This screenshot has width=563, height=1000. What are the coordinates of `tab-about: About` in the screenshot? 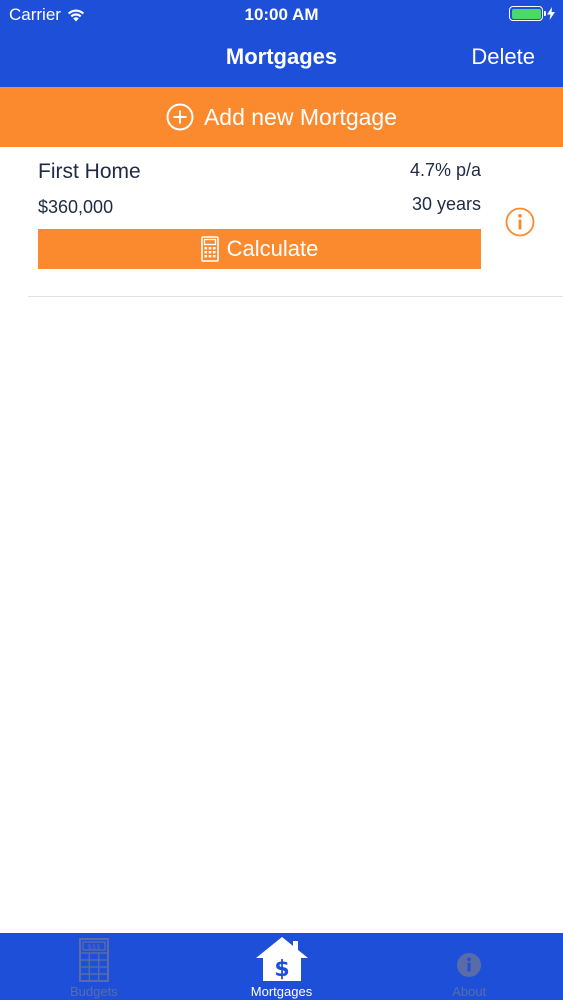 It's located at (469, 966).